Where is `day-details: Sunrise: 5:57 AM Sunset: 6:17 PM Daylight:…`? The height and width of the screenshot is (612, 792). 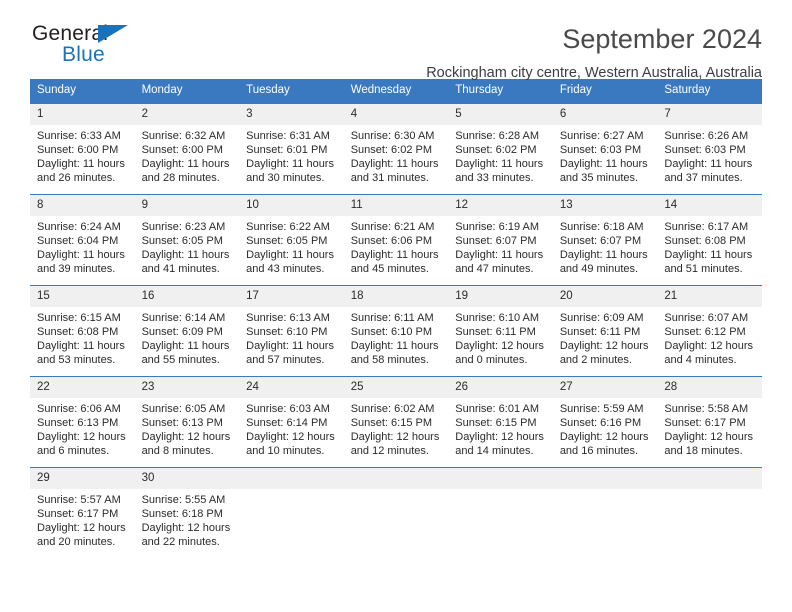 day-details: Sunrise: 5:57 AM Sunset: 6:17 PM Daylight:… is located at coordinates (82, 519).